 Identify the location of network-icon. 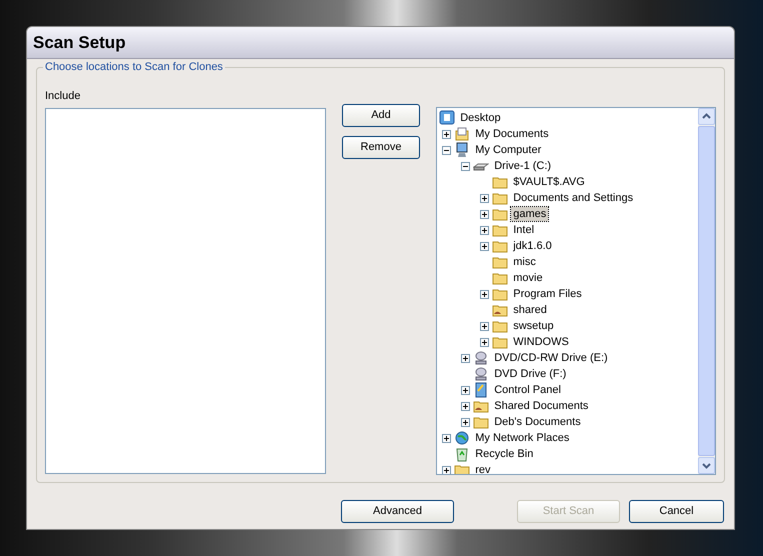
(462, 438).